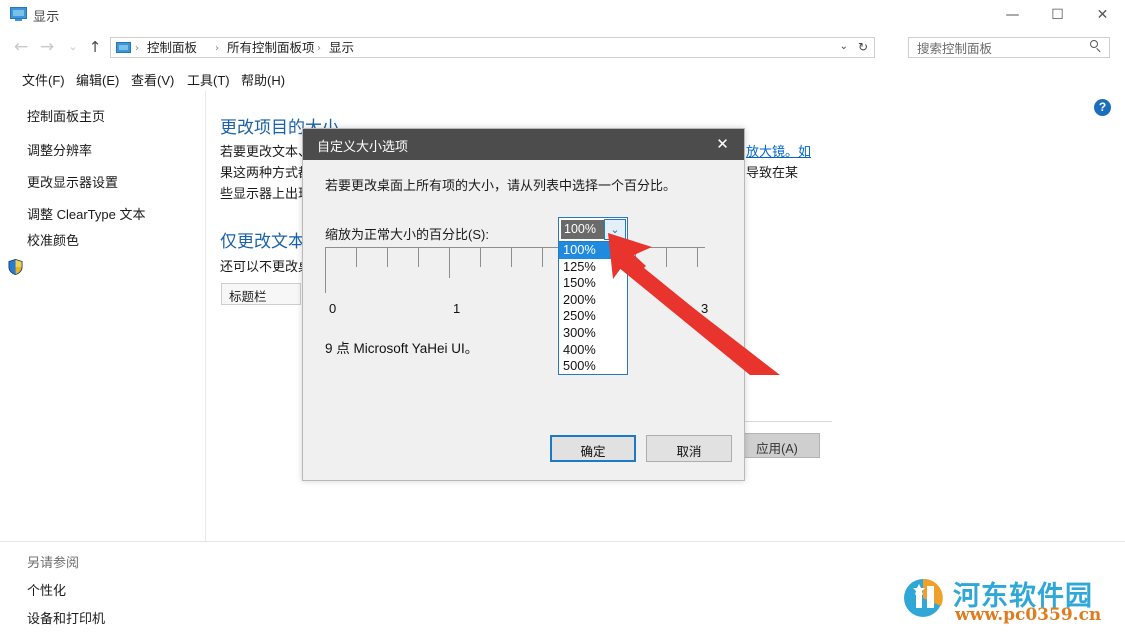 The image size is (1125, 634). I want to click on sidebar-item-calibrate-color: 校准颜色, so click(53, 239).